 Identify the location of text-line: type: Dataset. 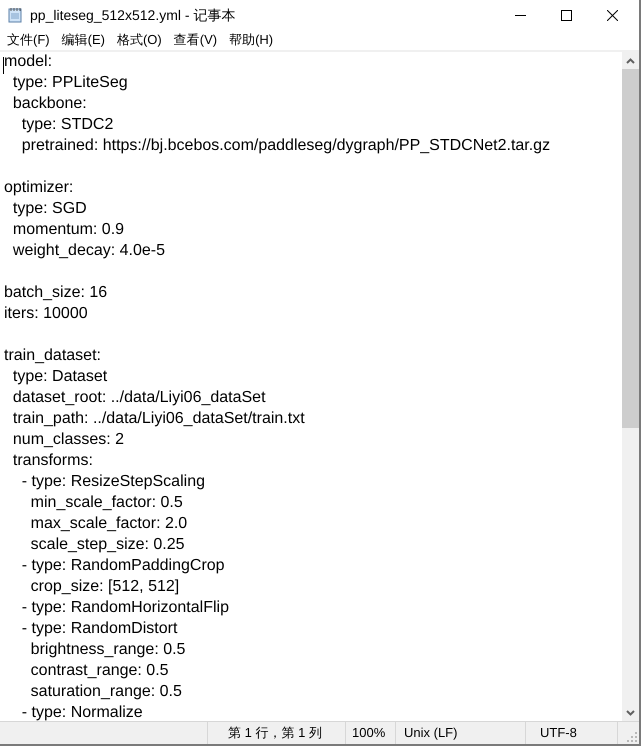
(60, 377).